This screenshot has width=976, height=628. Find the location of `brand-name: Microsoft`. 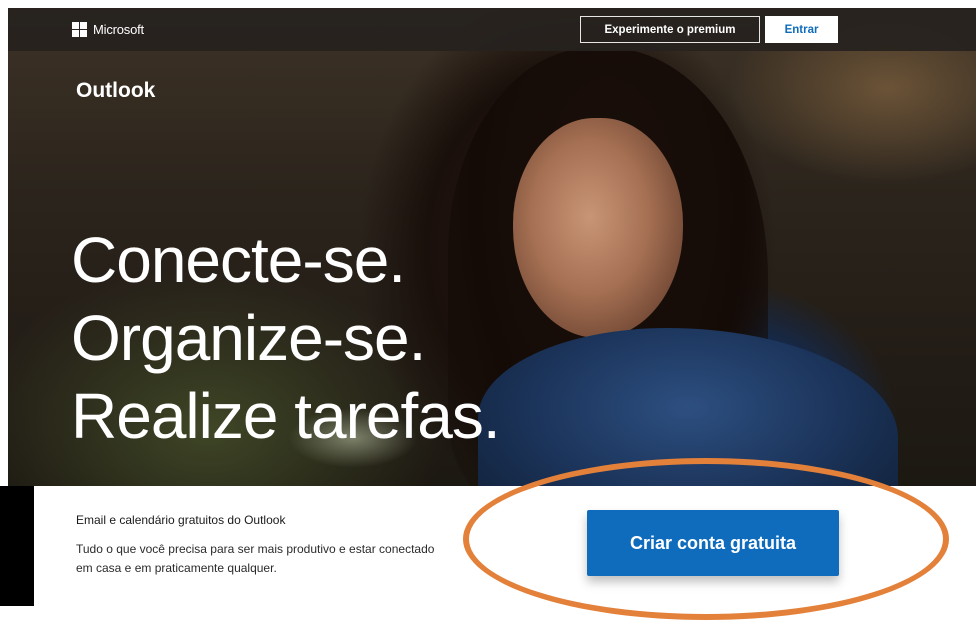

brand-name: Microsoft is located at coordinates (118, 29).